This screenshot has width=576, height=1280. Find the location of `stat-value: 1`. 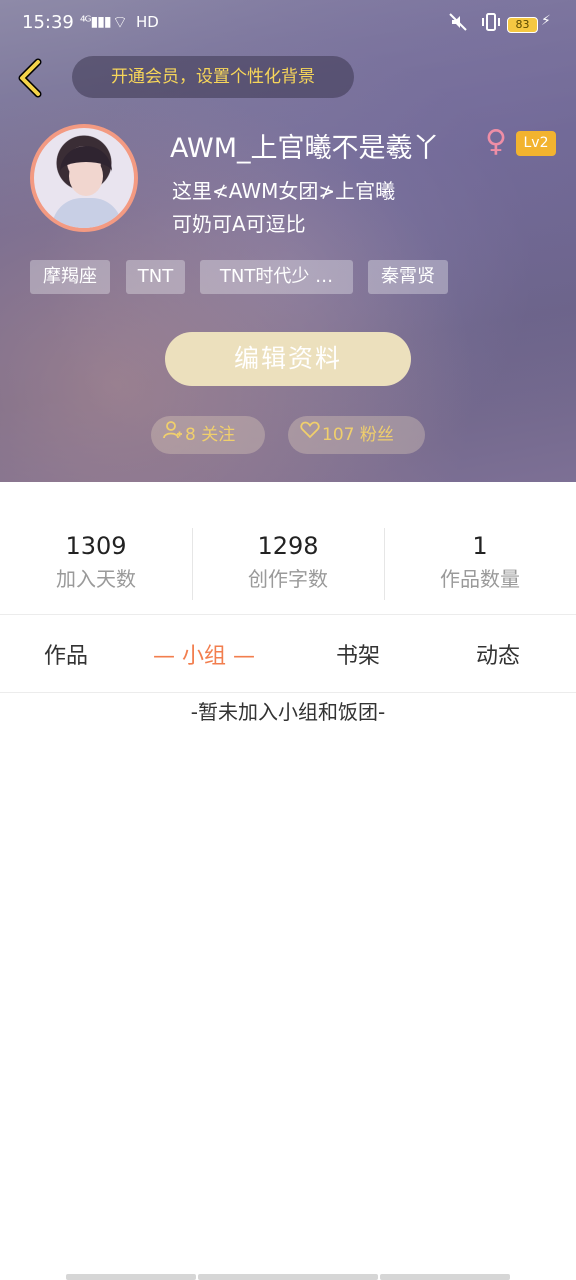

stat-value: 1 is located at coordinates (480, 546).